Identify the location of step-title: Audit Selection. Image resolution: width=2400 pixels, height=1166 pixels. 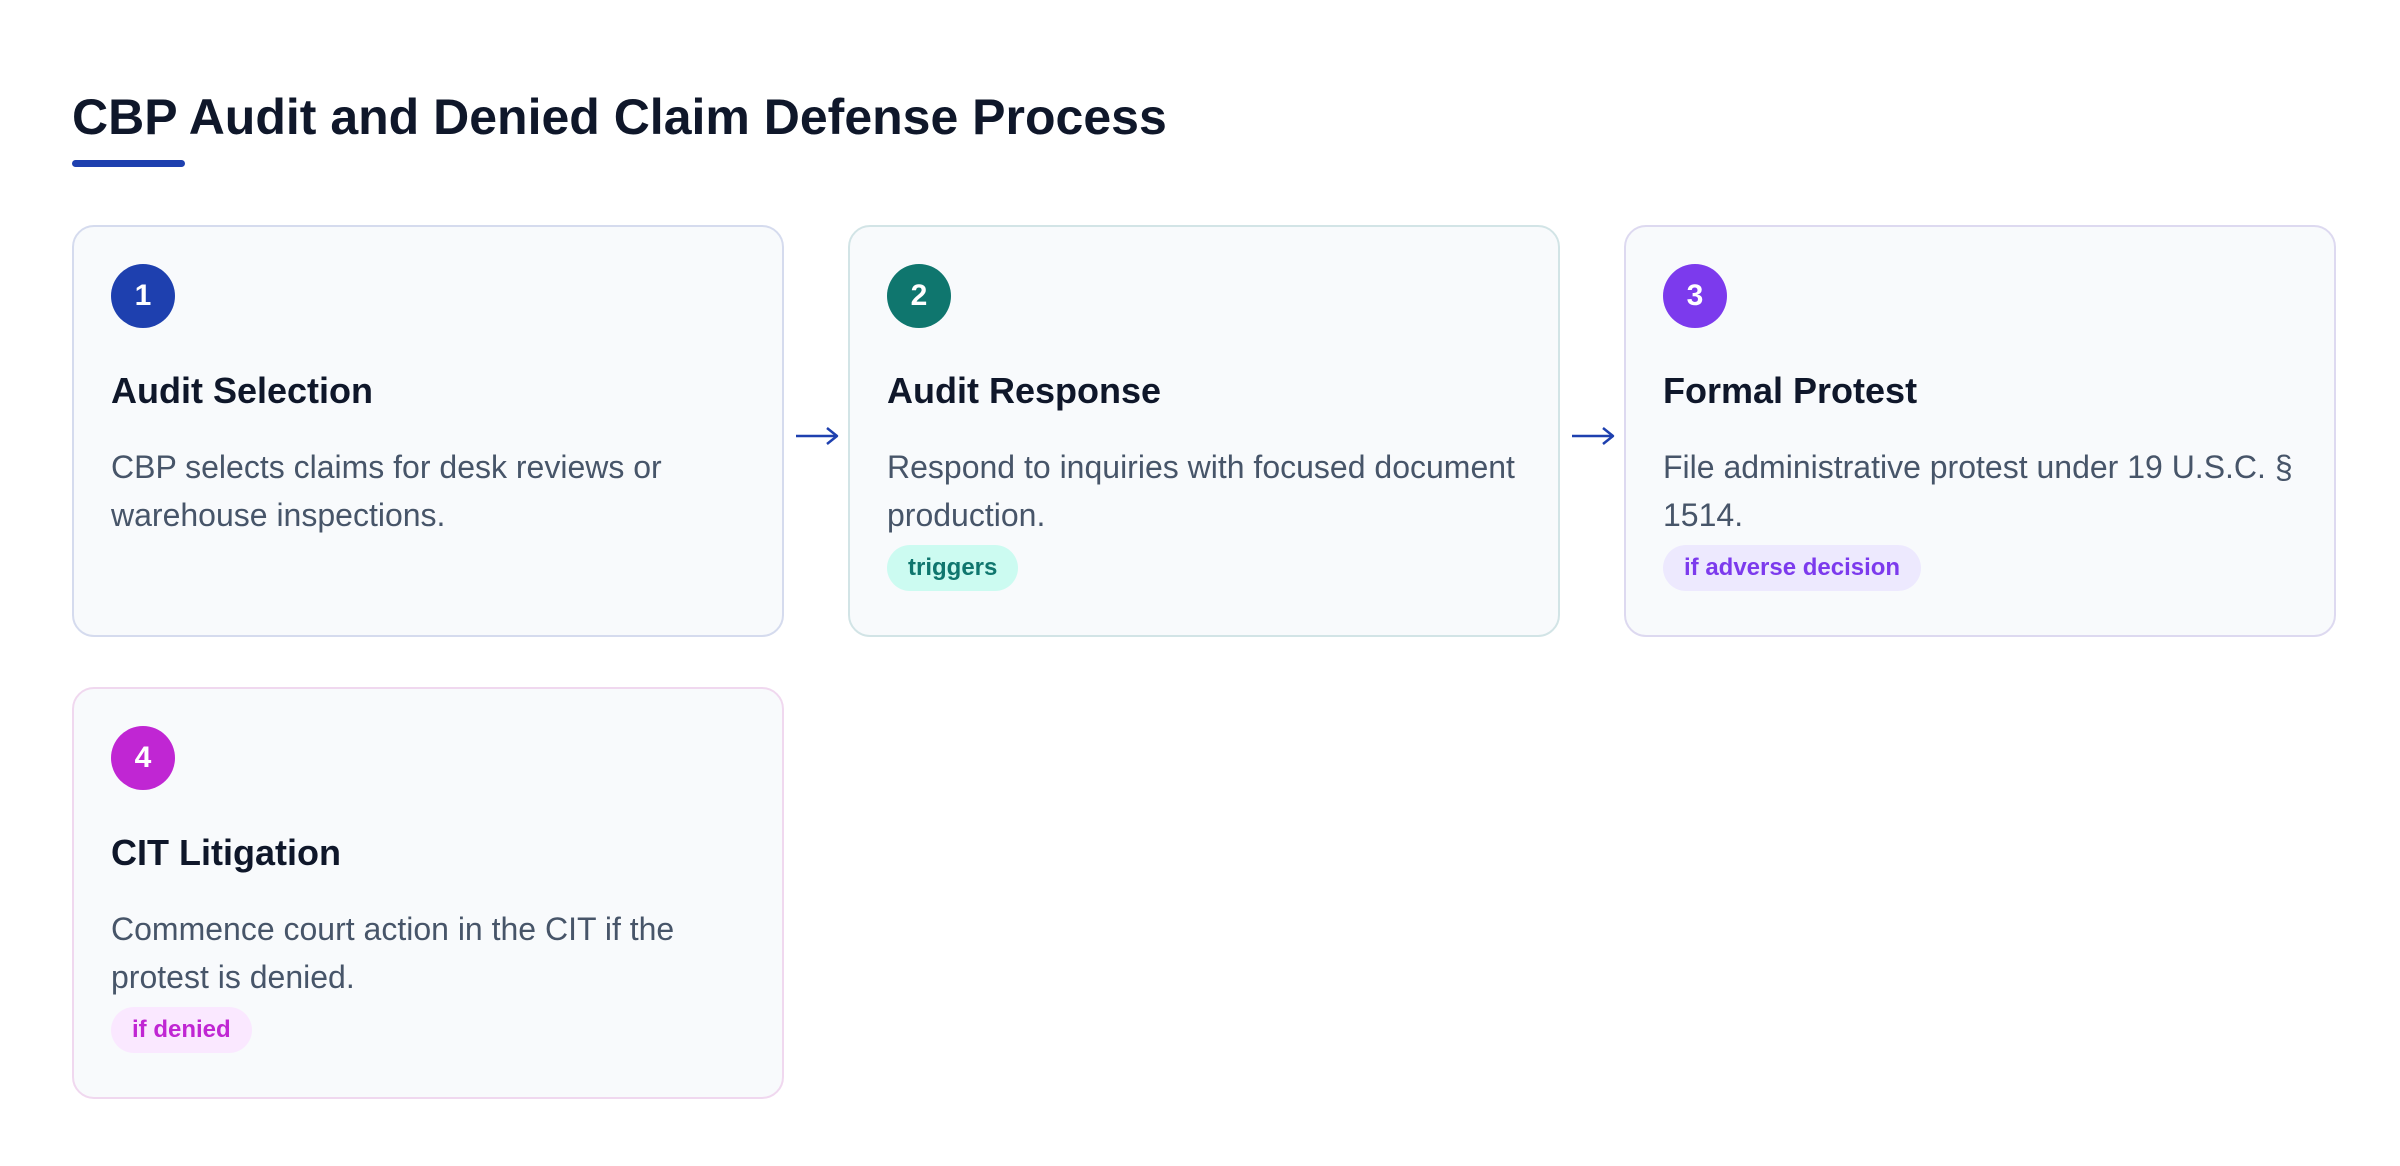
(242, 390).